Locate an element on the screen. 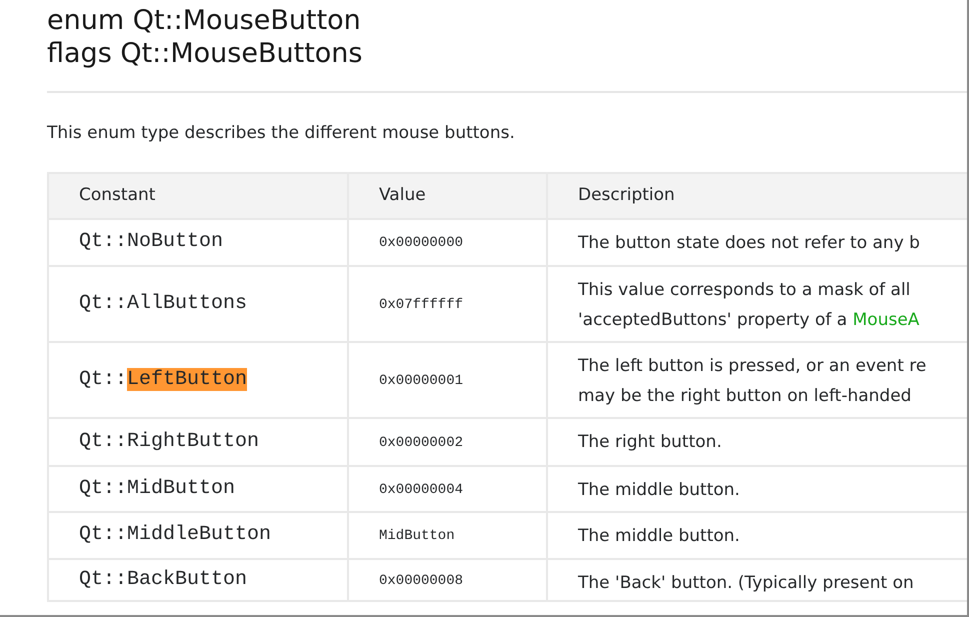 This screenshot has height=617, width=969. column-header: Value is located at coordinates (402, 194).